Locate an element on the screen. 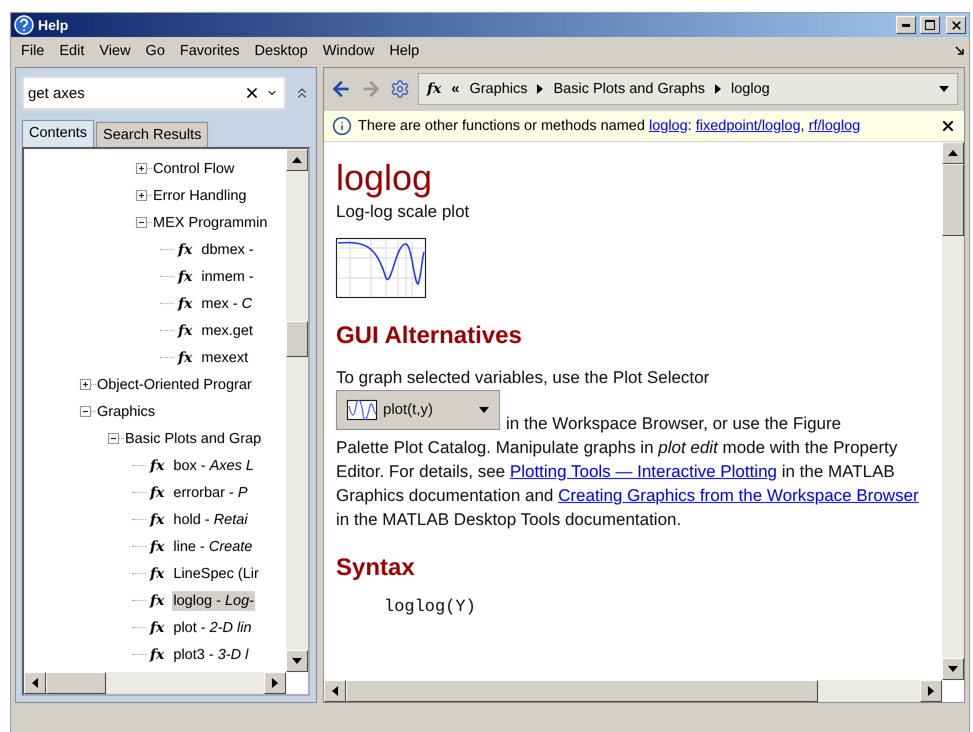 Image resolution: width=973 pixels, height=732 pixels. tab: Contents is located at coordinates (58, 133).